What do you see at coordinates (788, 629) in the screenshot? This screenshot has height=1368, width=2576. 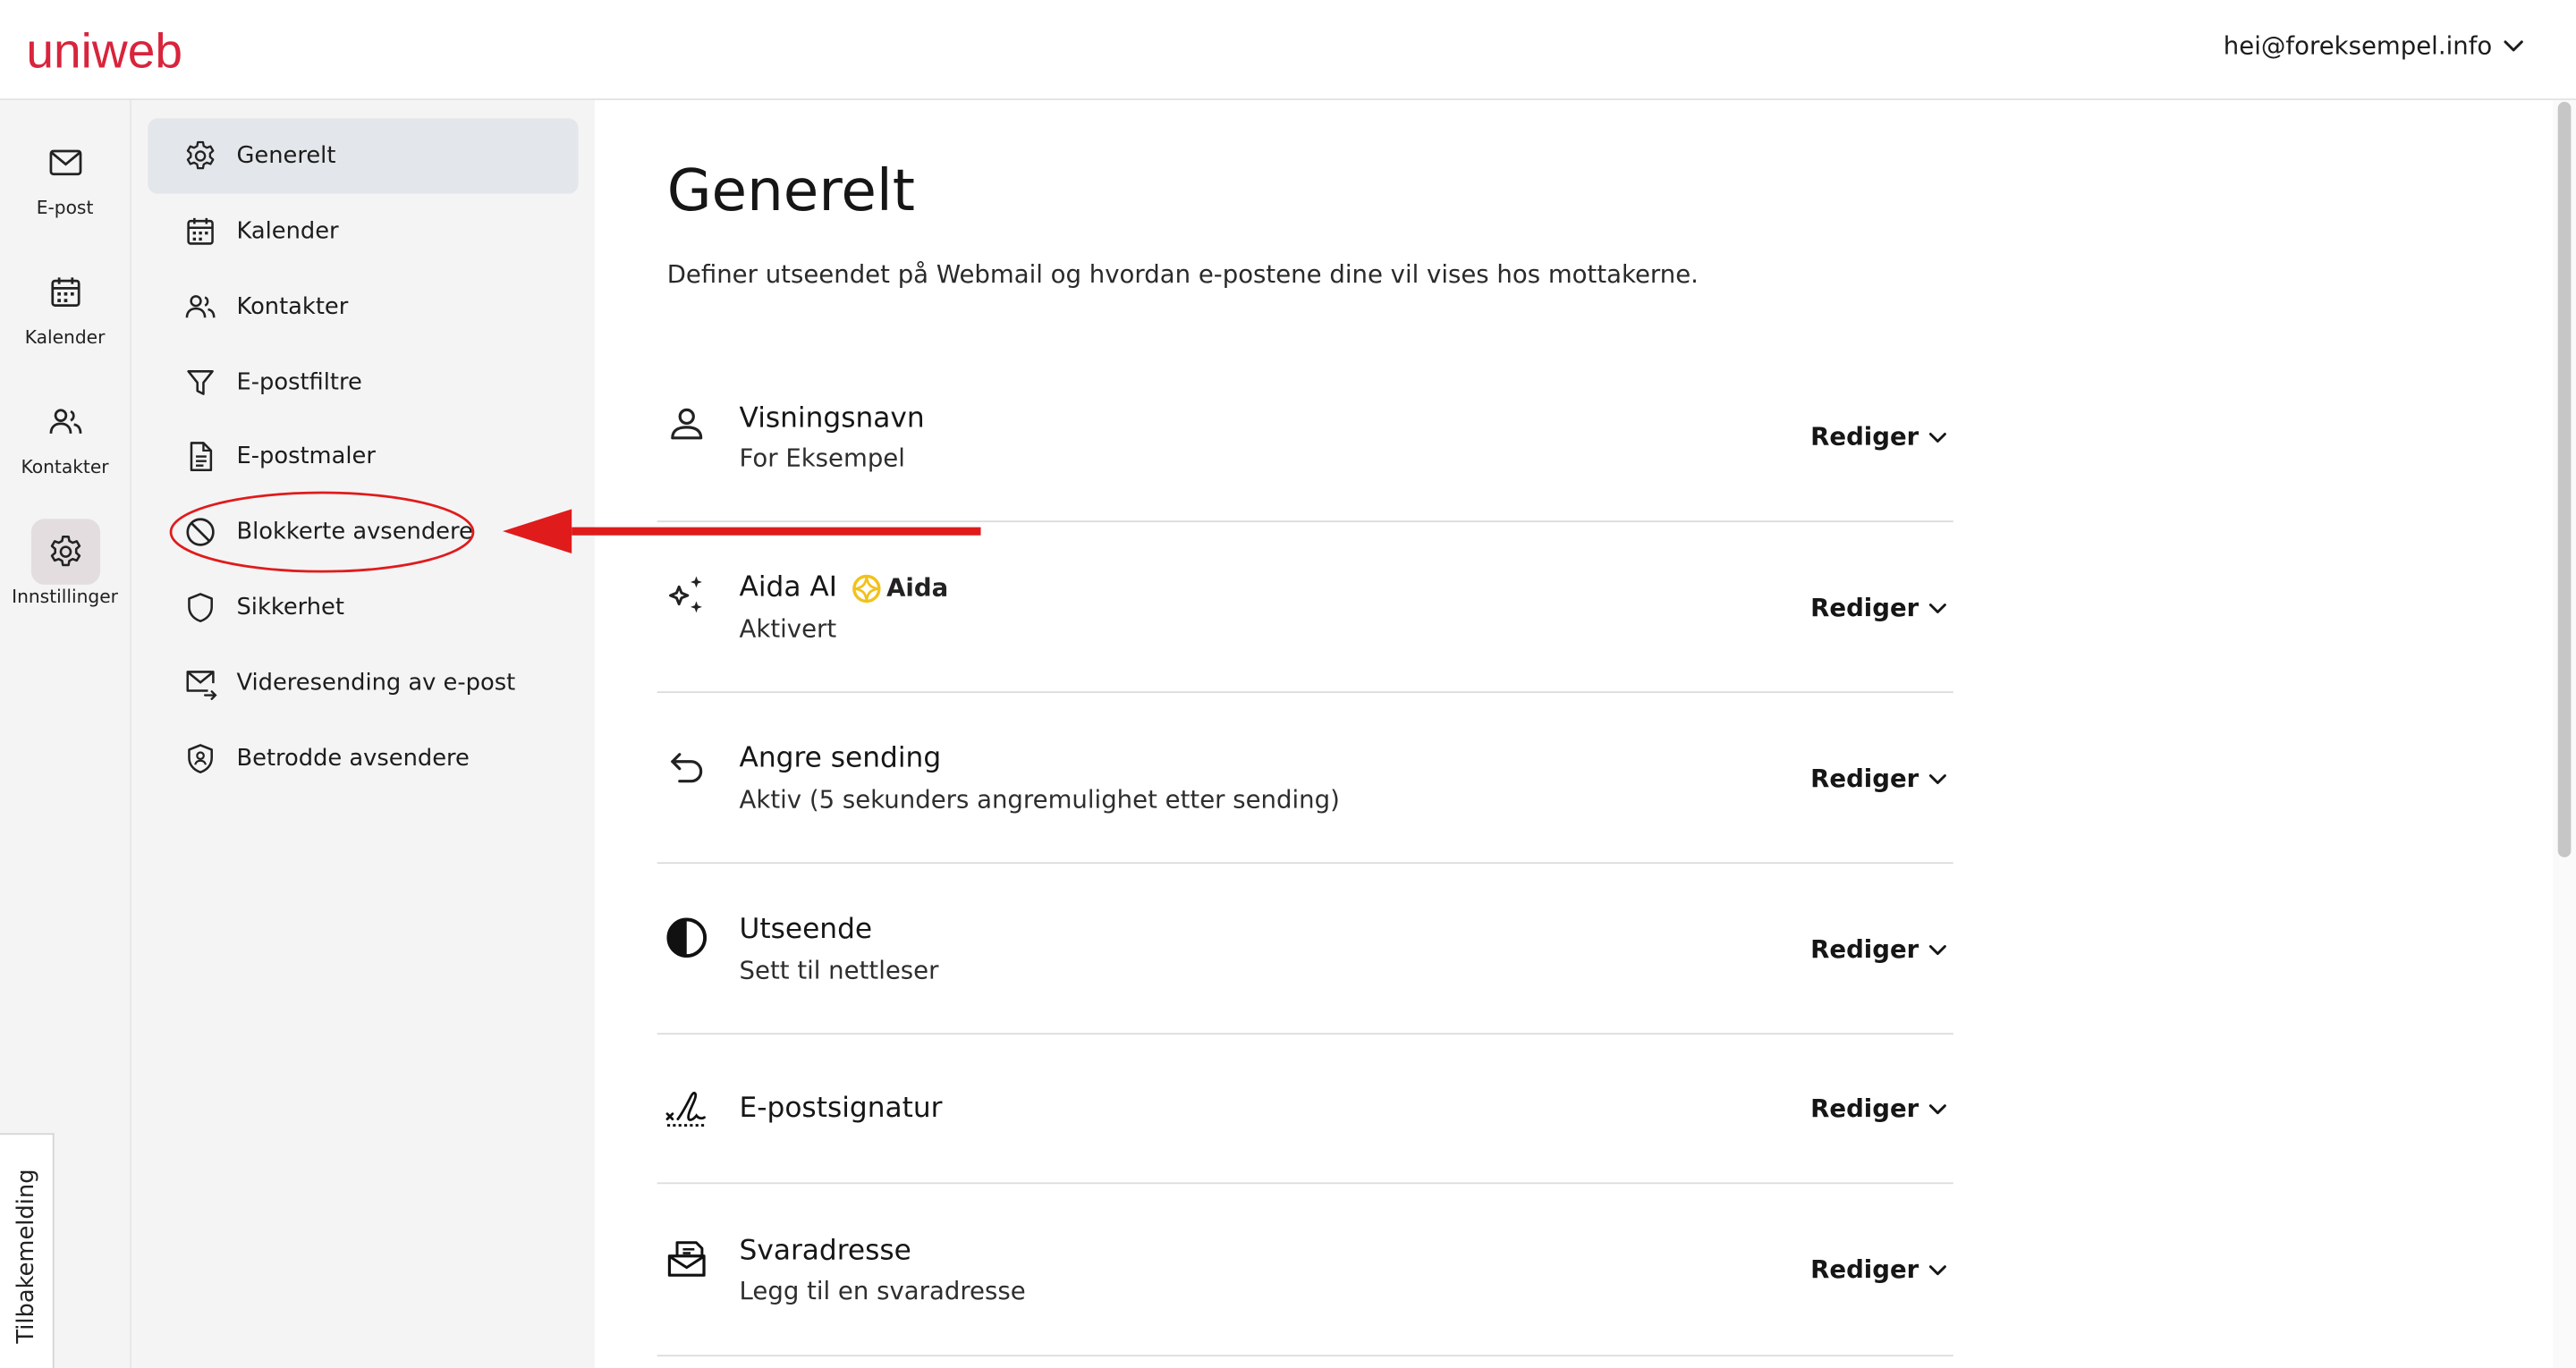 I see `setting-subtitle: Aktivert` at bounding box center [788, 629].